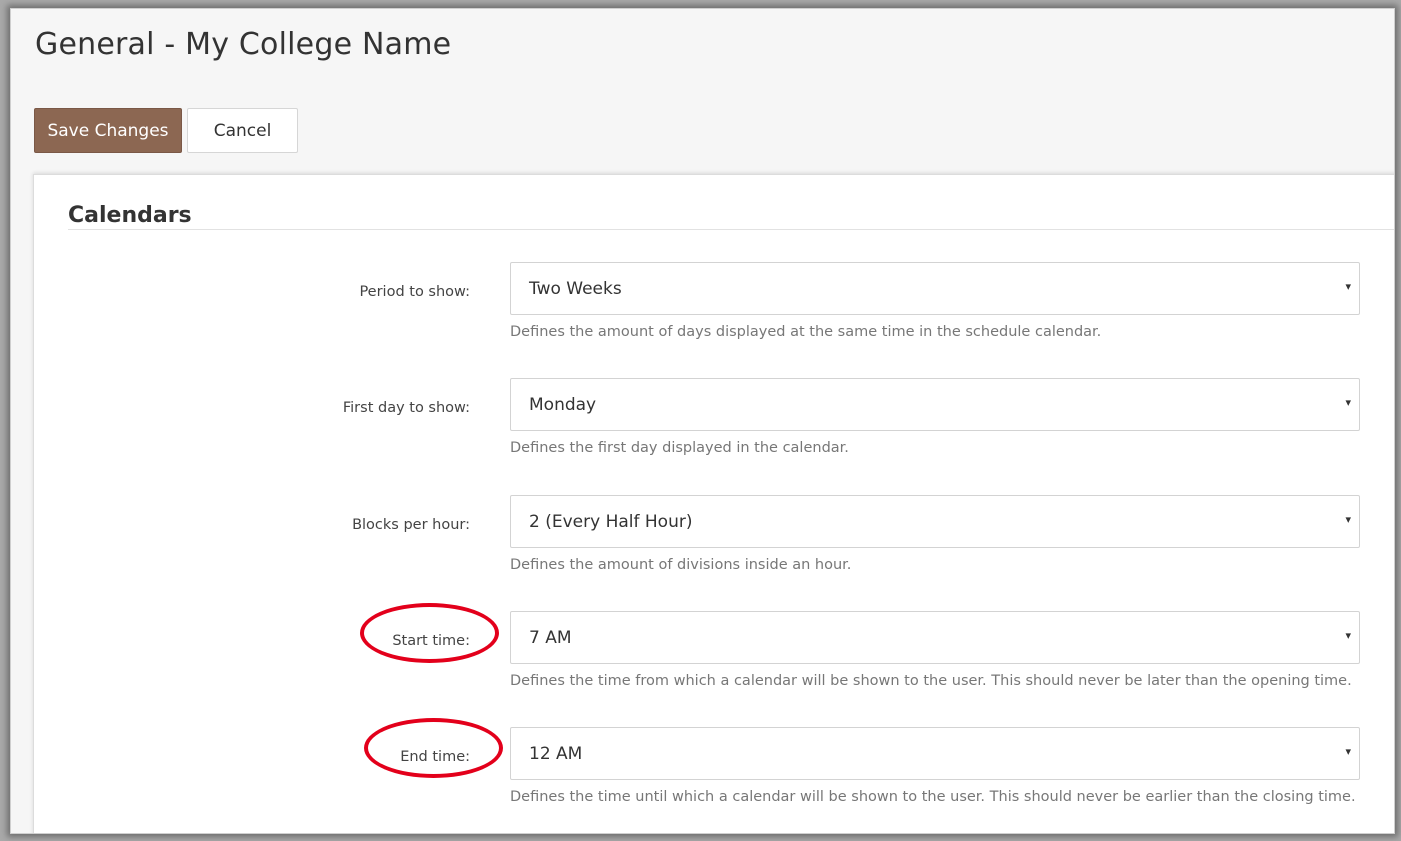  Describe the element at coordinates (563, 405) in the screenshot. I see `first-day-select-value: Monday` at that location.